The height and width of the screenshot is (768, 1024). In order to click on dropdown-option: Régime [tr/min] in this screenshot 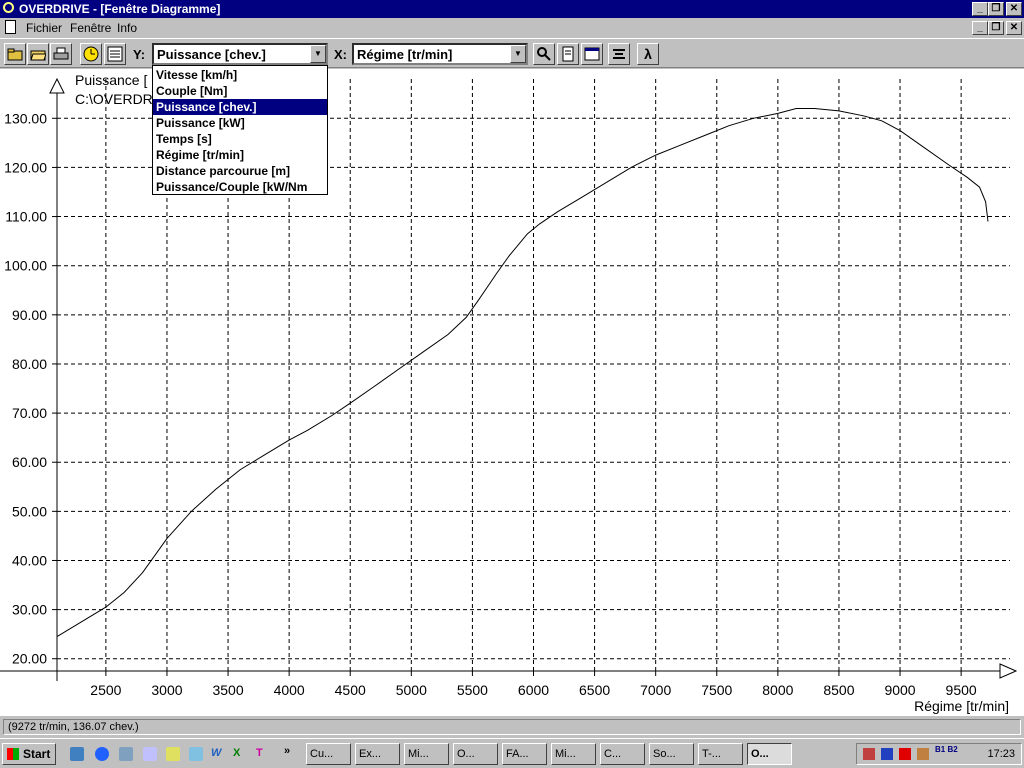, I will do `click(240, 155)`.